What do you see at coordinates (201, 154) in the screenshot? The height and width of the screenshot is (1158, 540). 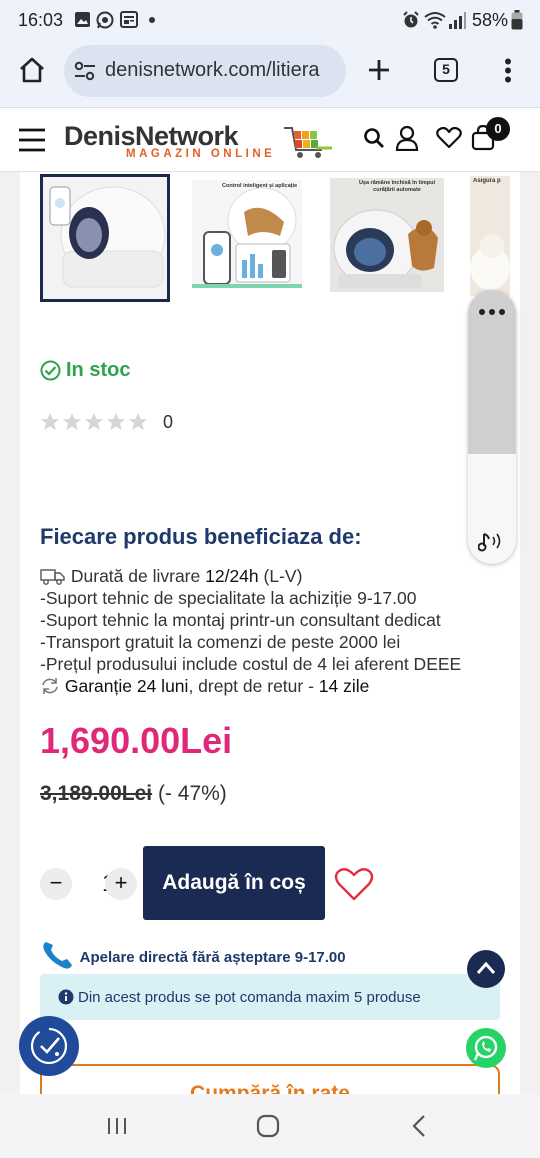 I see `logo-tagline: MAGAZIN ONLINE` at bounding box center [201, 154].